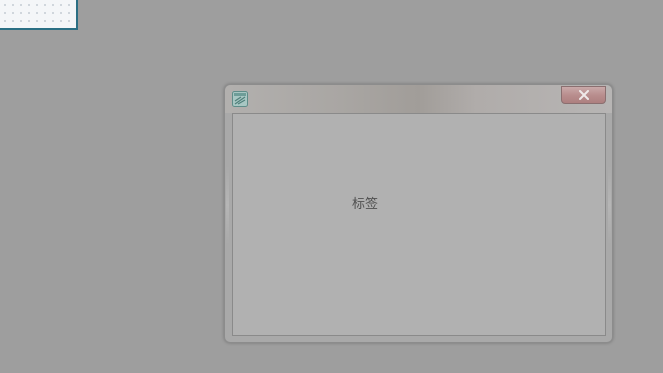 Image resolution: width=663 pixels, height=373 pixels. I want to click on label-control: 标签, so click(365, 202).